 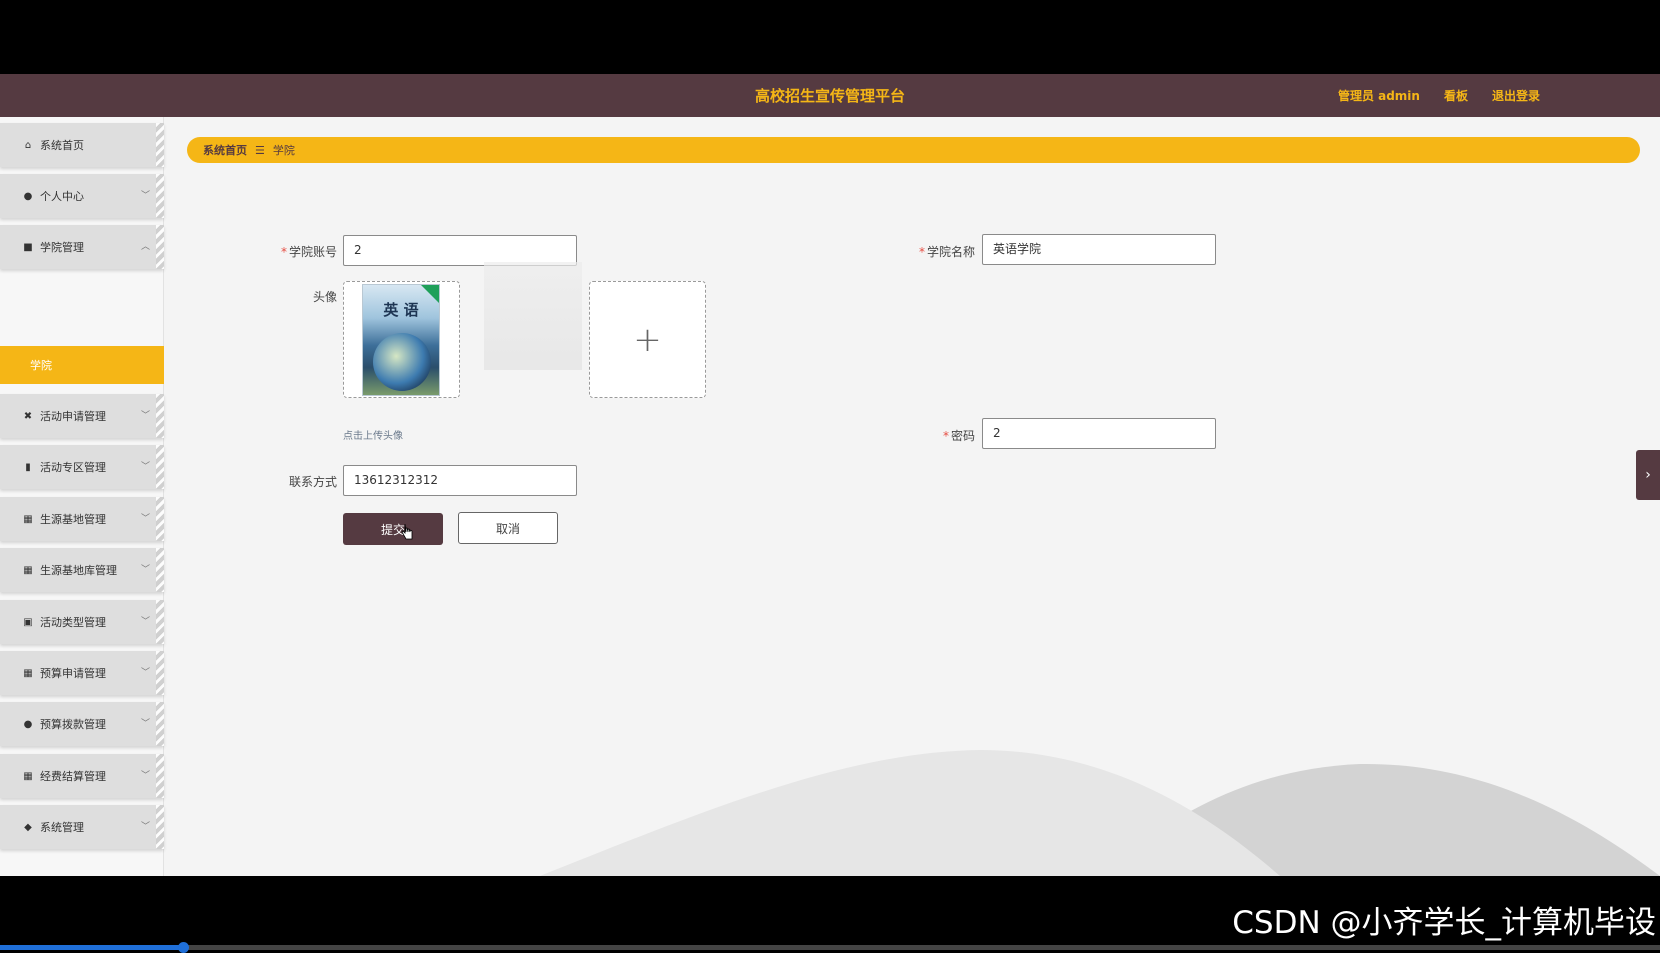 I want to click on sidebar-item-label: 活动申请管理, so click(x=73, y=416).